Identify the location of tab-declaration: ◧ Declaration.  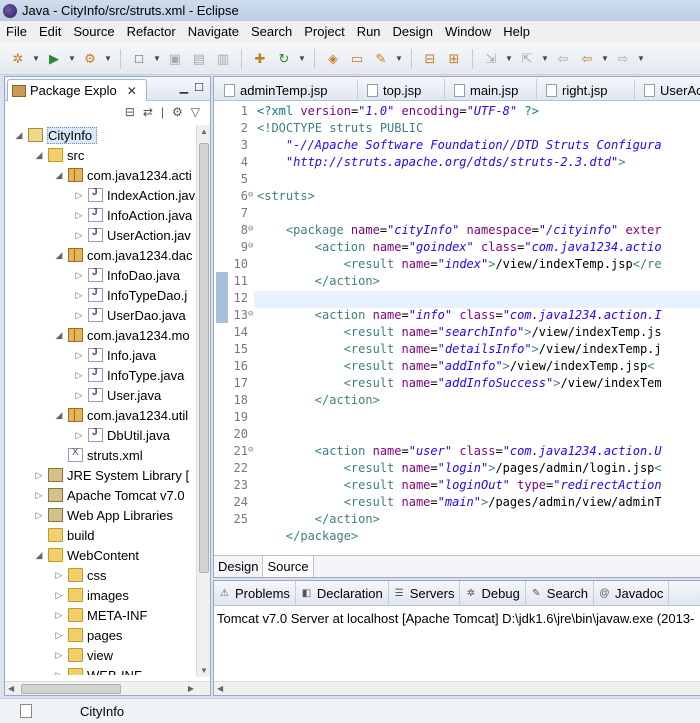
(342, 593).